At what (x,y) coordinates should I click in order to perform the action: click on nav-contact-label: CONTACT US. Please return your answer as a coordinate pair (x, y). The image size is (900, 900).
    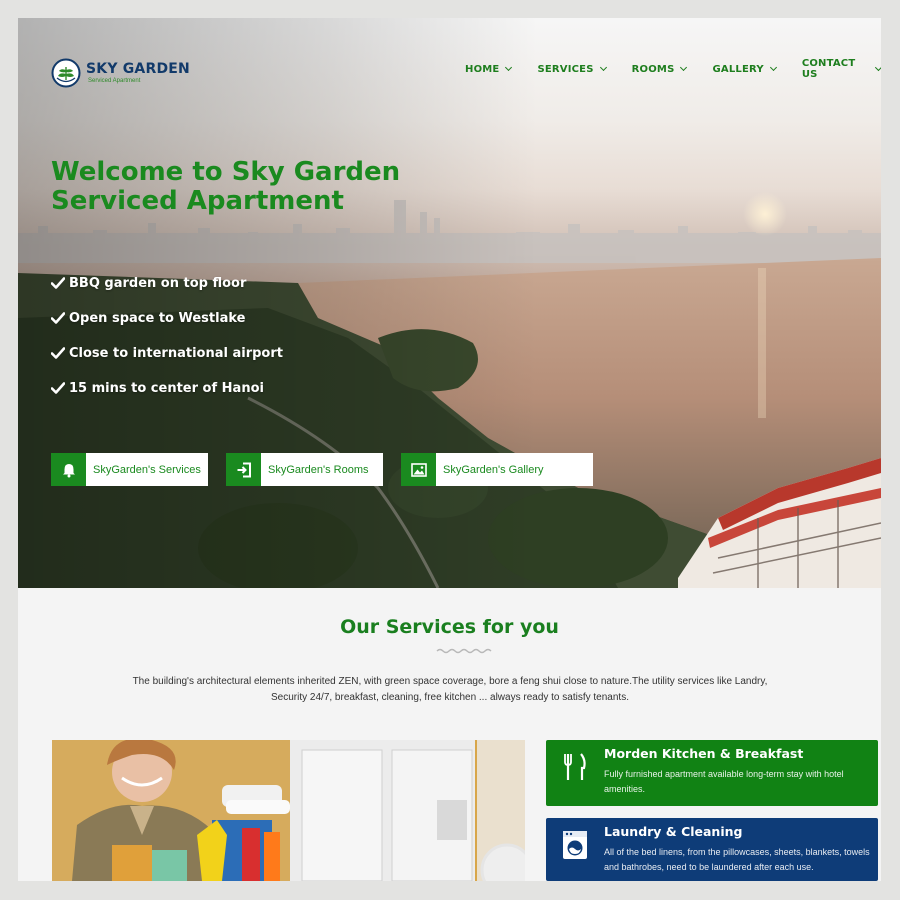
    Looking at the image, I should click on (828, 69).